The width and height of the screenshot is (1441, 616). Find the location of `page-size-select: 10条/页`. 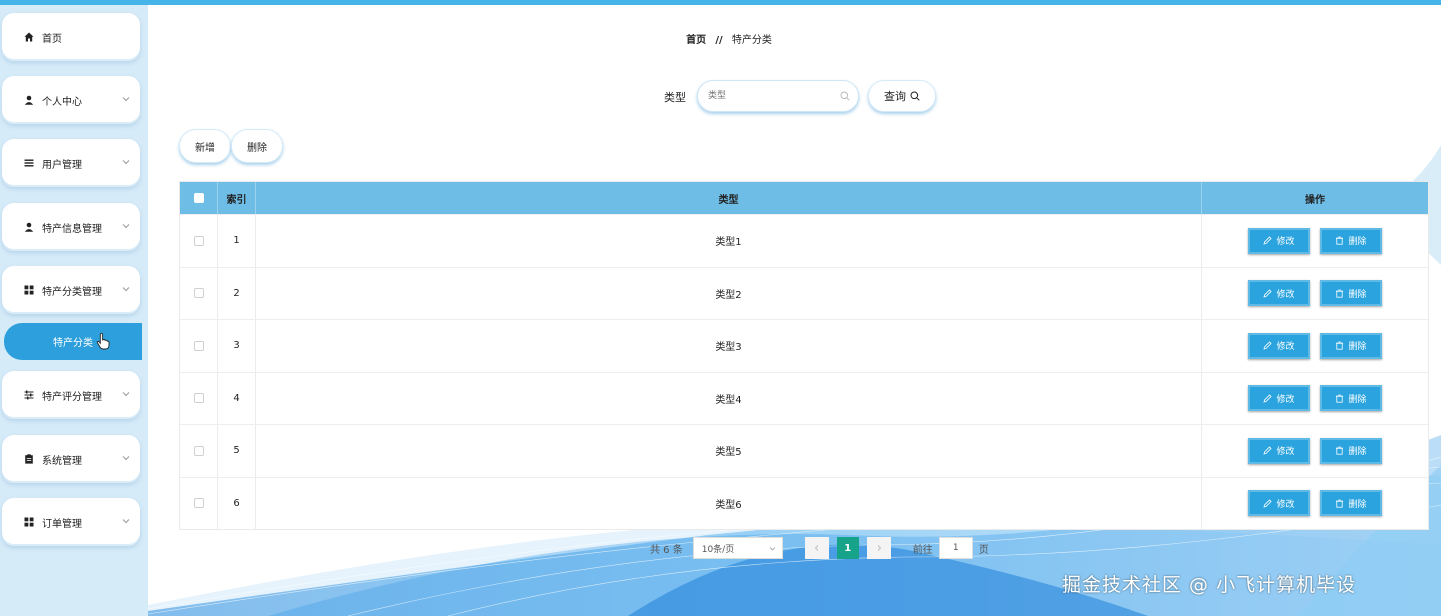

page-size-select: 10条/页 is located at coordinates (737, 548).